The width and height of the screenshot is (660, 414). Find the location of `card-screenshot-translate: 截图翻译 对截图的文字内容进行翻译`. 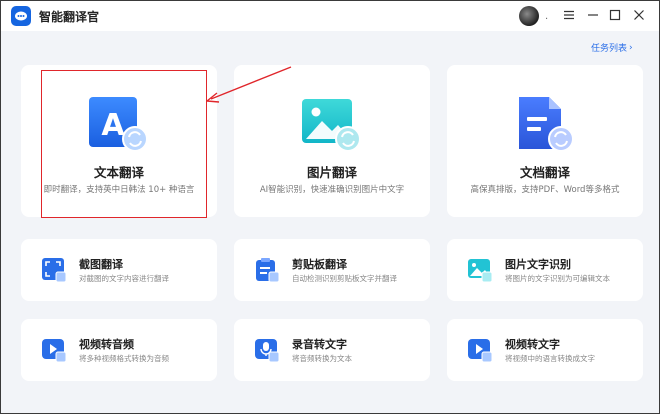

card-screenshot-translate: 截图翻译 对截图的文字内容进行翻译 is located at coordinates (119, 270).